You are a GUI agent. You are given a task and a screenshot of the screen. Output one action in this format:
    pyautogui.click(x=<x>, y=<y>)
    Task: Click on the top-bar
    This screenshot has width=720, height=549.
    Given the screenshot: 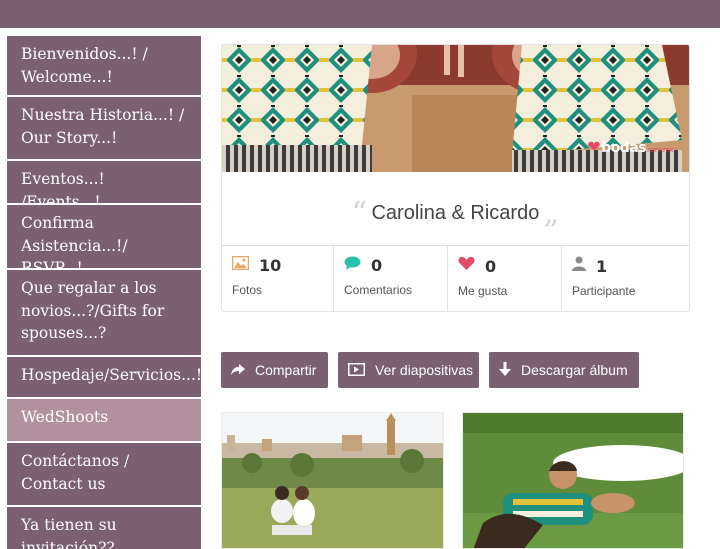 What is the action you would take?
    pyautogui.click(x=360, y=14)
    